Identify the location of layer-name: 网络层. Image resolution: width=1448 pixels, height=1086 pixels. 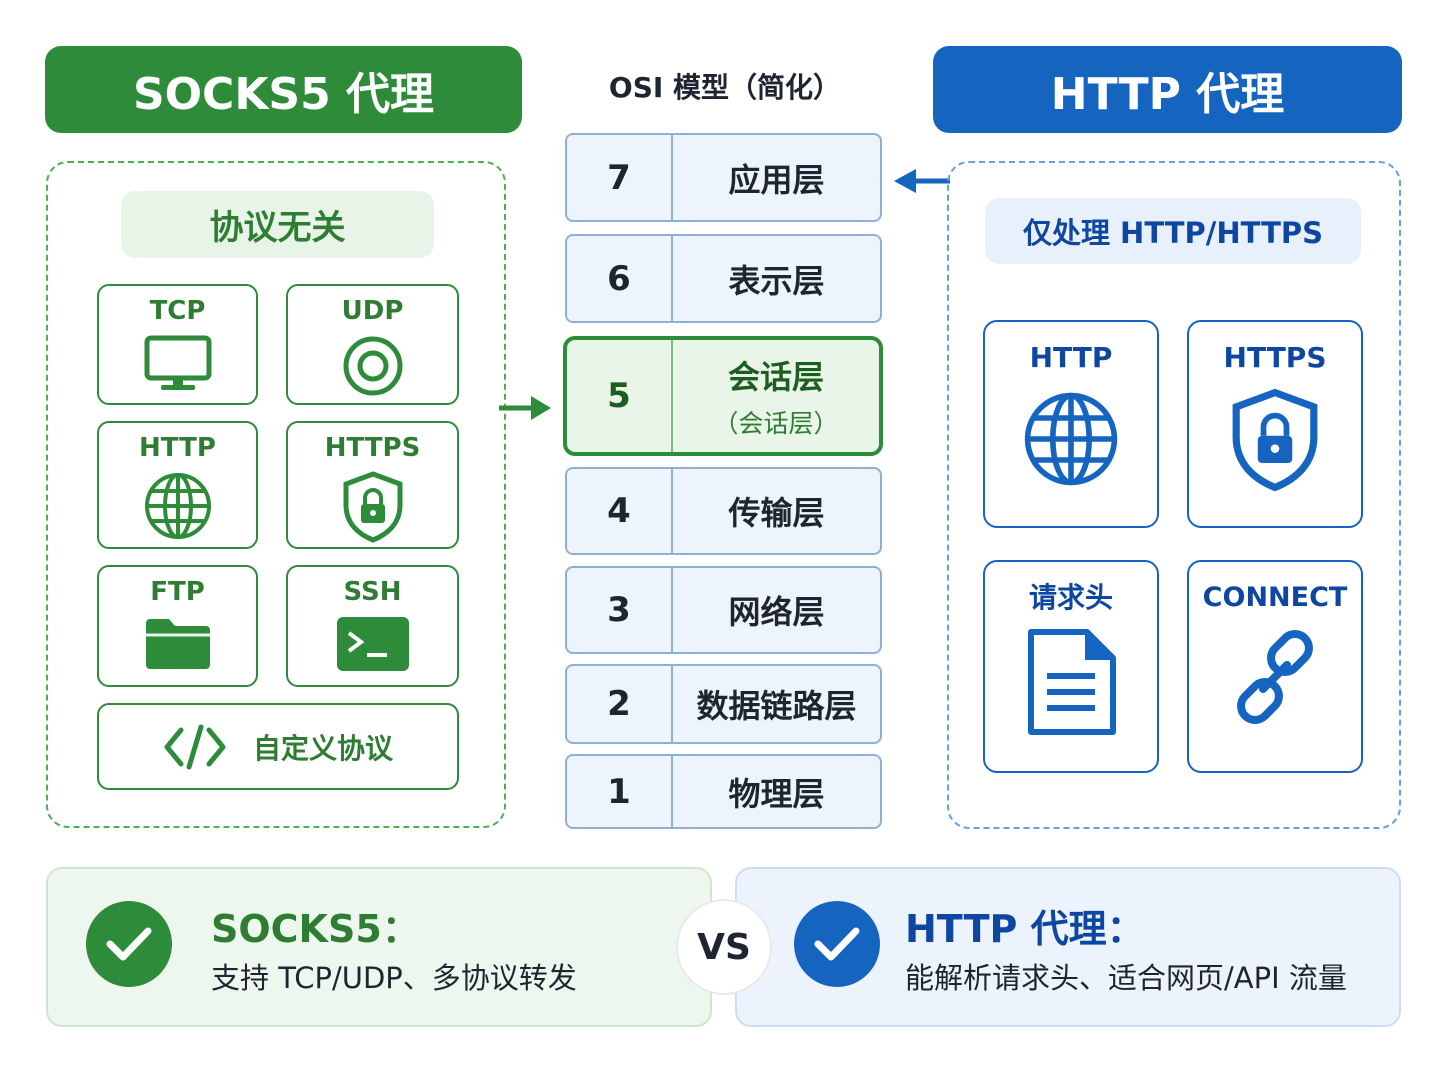
(776, 612).